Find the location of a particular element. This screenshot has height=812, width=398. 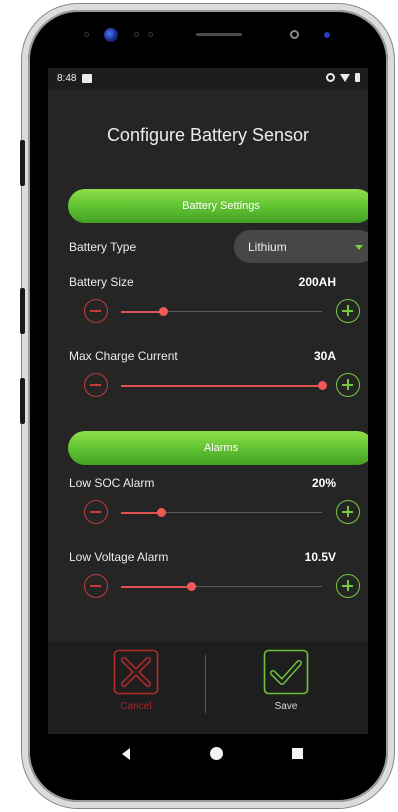

battery-size-minus-icon is located at coordinates (96, 311).